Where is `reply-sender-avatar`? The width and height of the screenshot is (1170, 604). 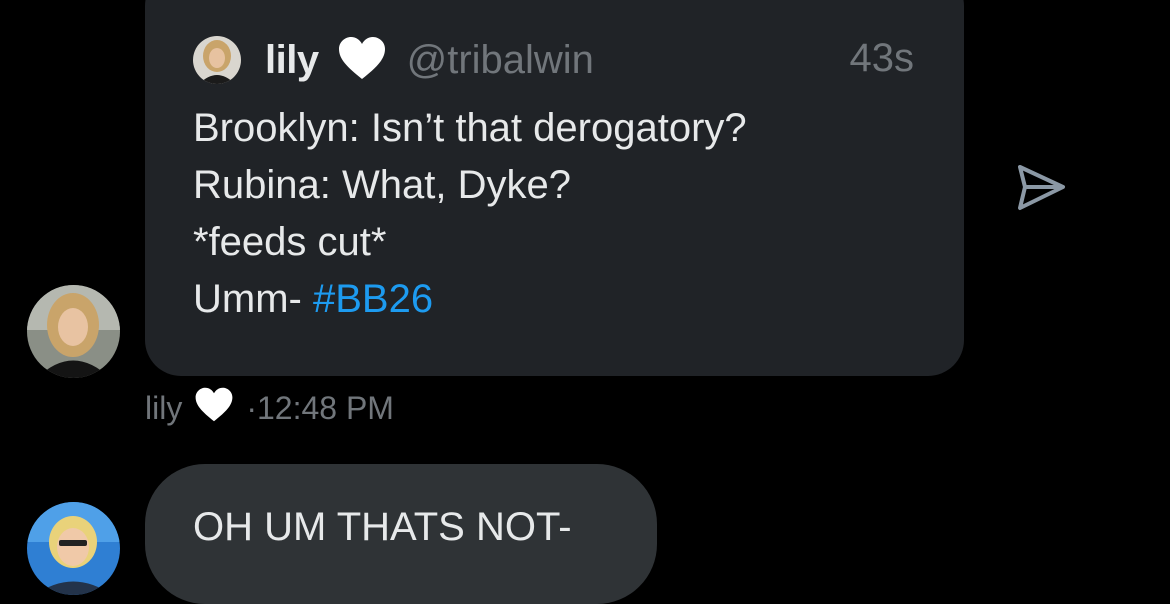 reply-sender-avatar is located at coordinates (73, 548).